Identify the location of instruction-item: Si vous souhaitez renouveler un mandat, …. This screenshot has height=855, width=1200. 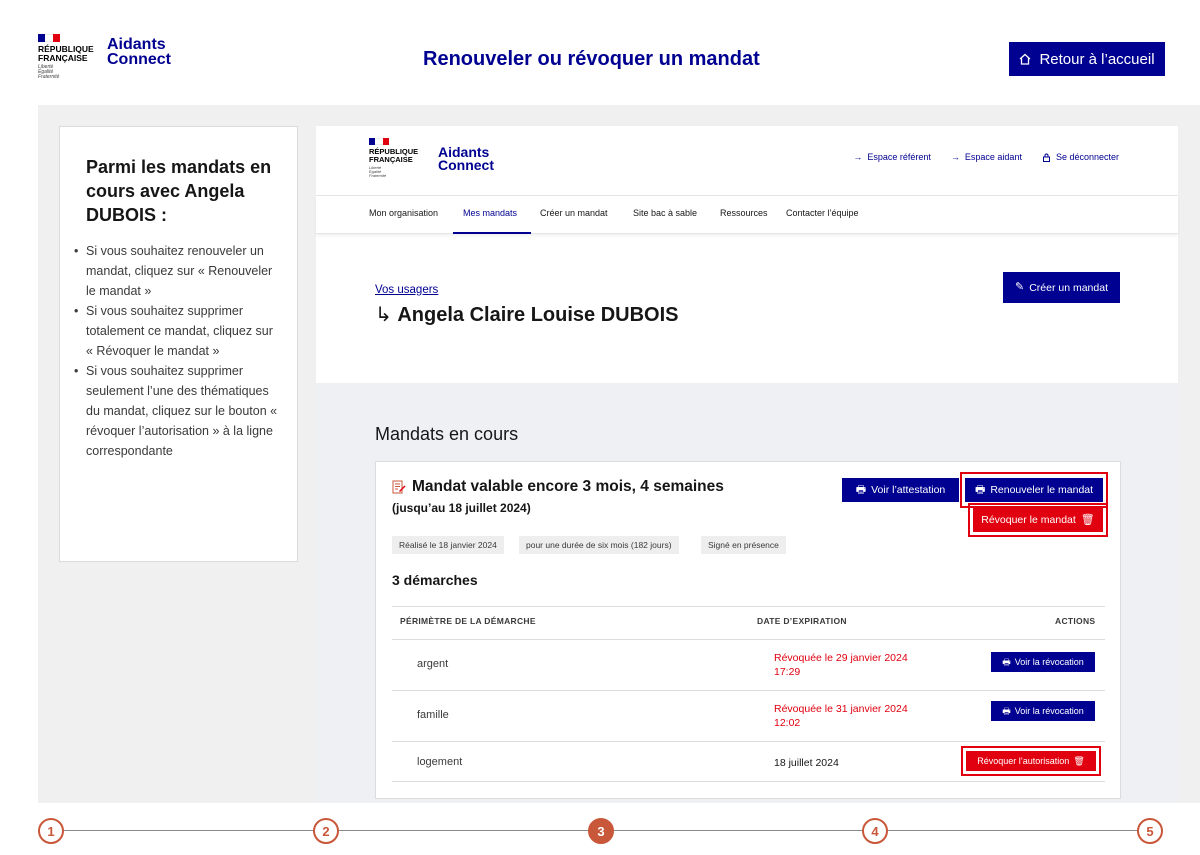
(176, 271).